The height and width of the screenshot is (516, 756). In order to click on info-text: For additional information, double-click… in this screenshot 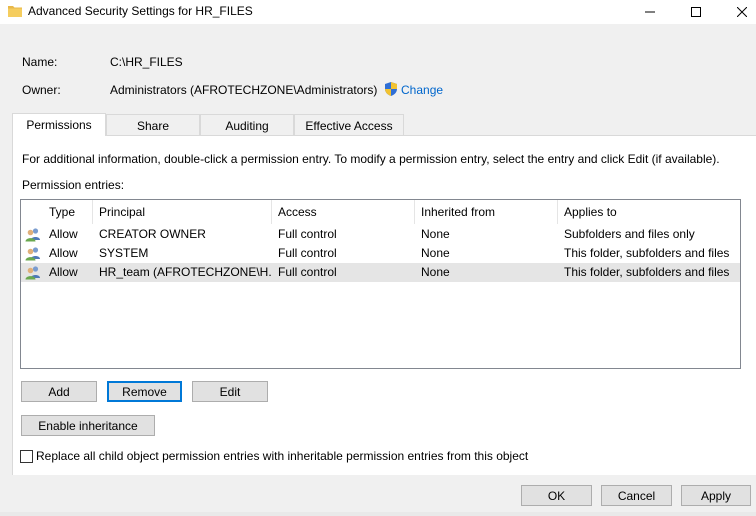, I will do `click(371, 159)`.